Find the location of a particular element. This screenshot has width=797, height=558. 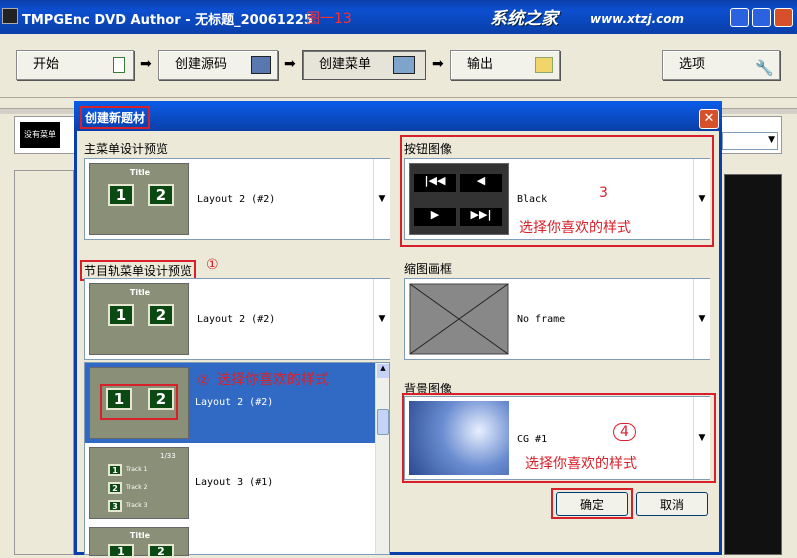

list-thumbnail: Title 1 2 is located at coordinates (139, 542).